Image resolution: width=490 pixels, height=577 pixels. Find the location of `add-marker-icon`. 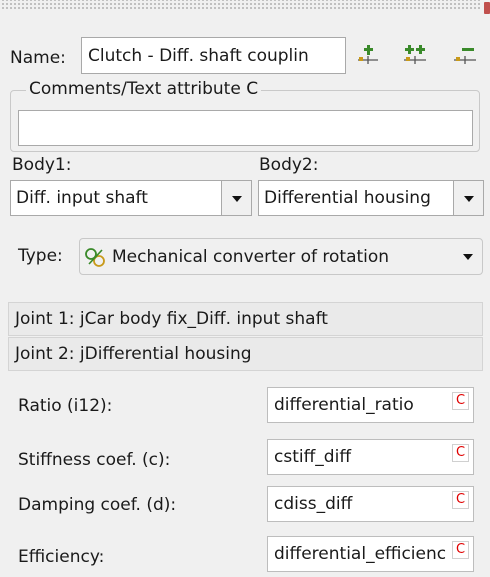

add-marker-icon is located at coordinates (368, 55).